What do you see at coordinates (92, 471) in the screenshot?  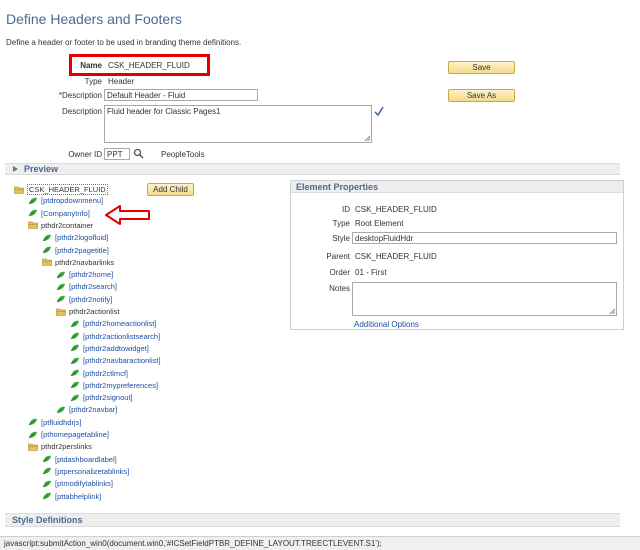 I see `tree-node-label: [ptpersonalizetablinks]` at bounding box center [92, 471].